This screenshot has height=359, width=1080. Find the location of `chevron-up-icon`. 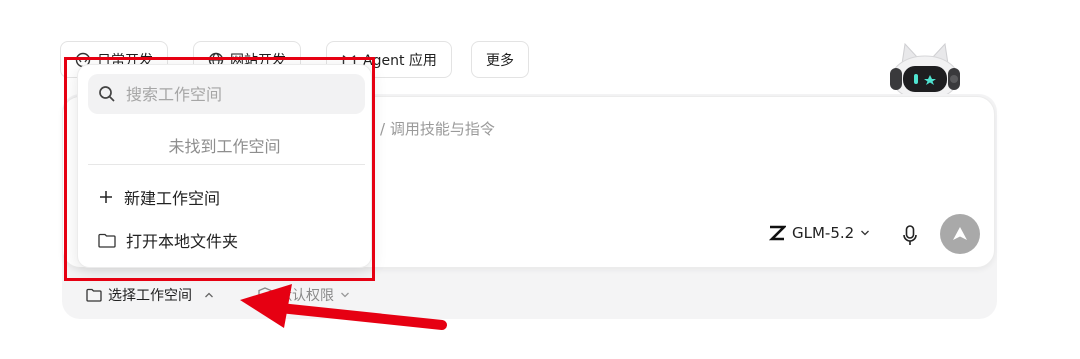

chevron-up-icon is located at coordinates (209, 295).